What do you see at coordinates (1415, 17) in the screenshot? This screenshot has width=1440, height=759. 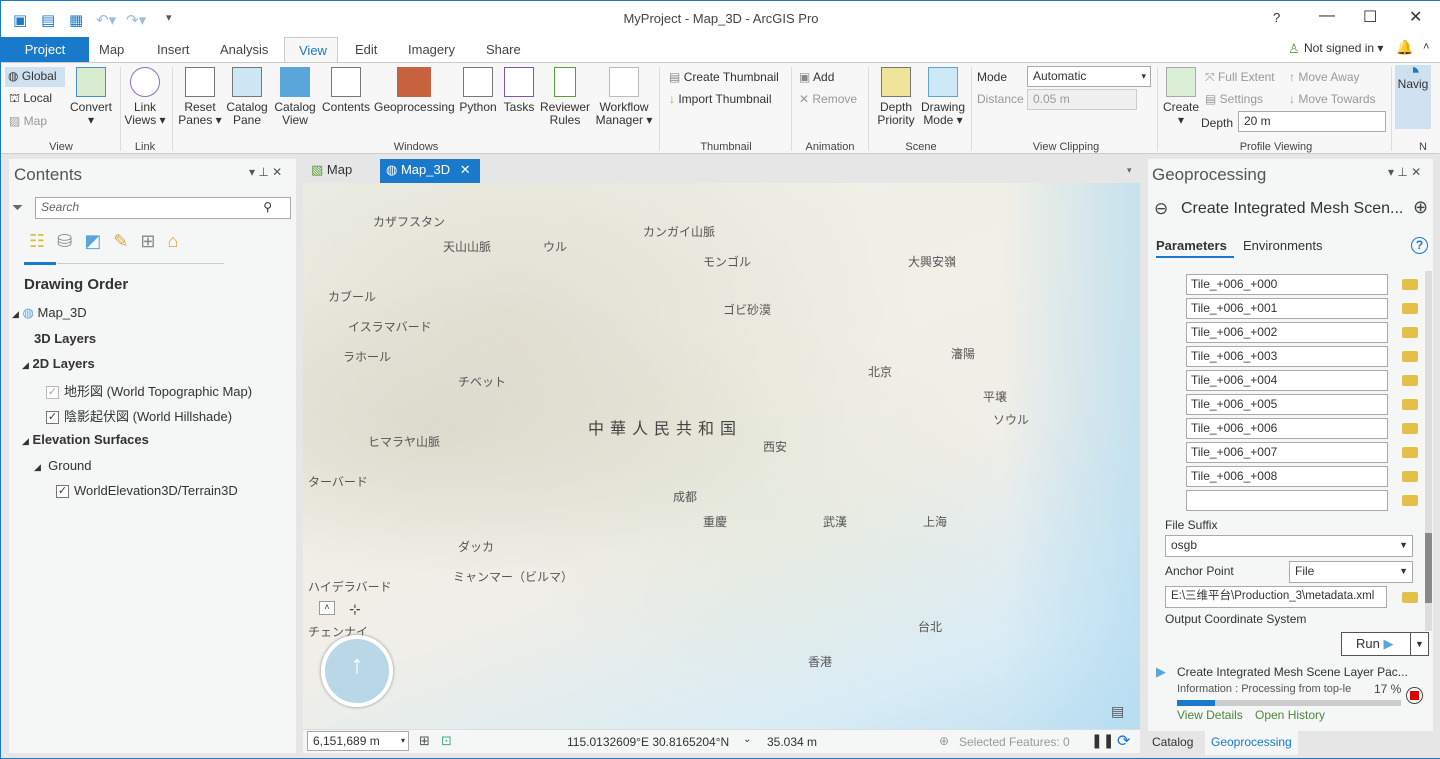 I see `close-button: ✕` at bounding box center [1415, 17].